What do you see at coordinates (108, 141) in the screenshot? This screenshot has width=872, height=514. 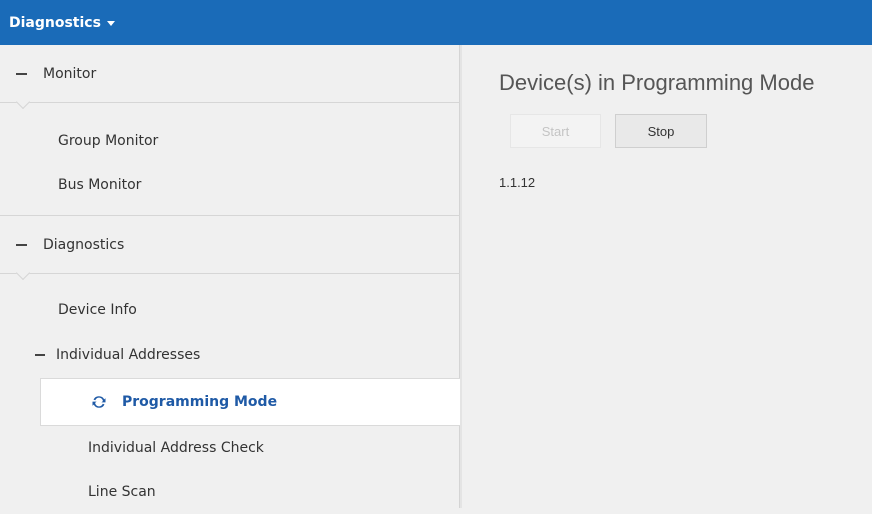 I see `sidebar-item-label: Group Monitor` at bounding box center [108, 141].